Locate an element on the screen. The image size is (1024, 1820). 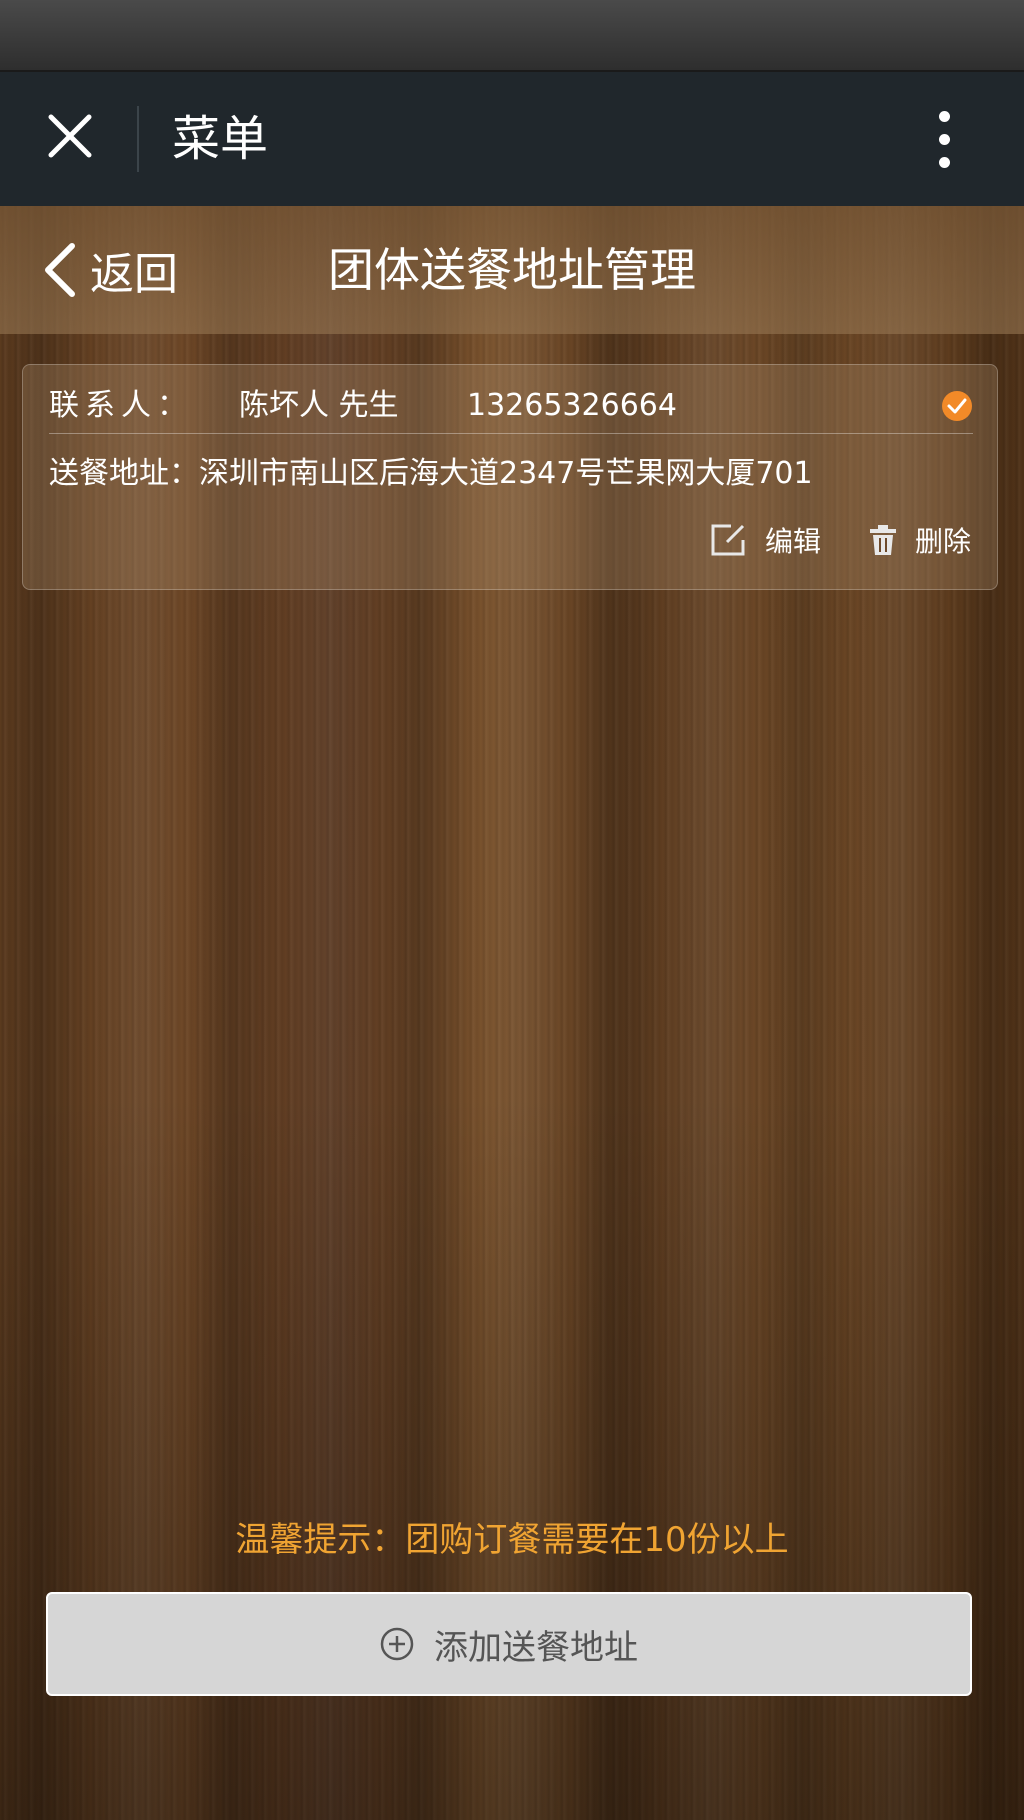
warm-tip: 温馨提示：团购订餐需要在10份以上 is located at coordinates (512, 1540).